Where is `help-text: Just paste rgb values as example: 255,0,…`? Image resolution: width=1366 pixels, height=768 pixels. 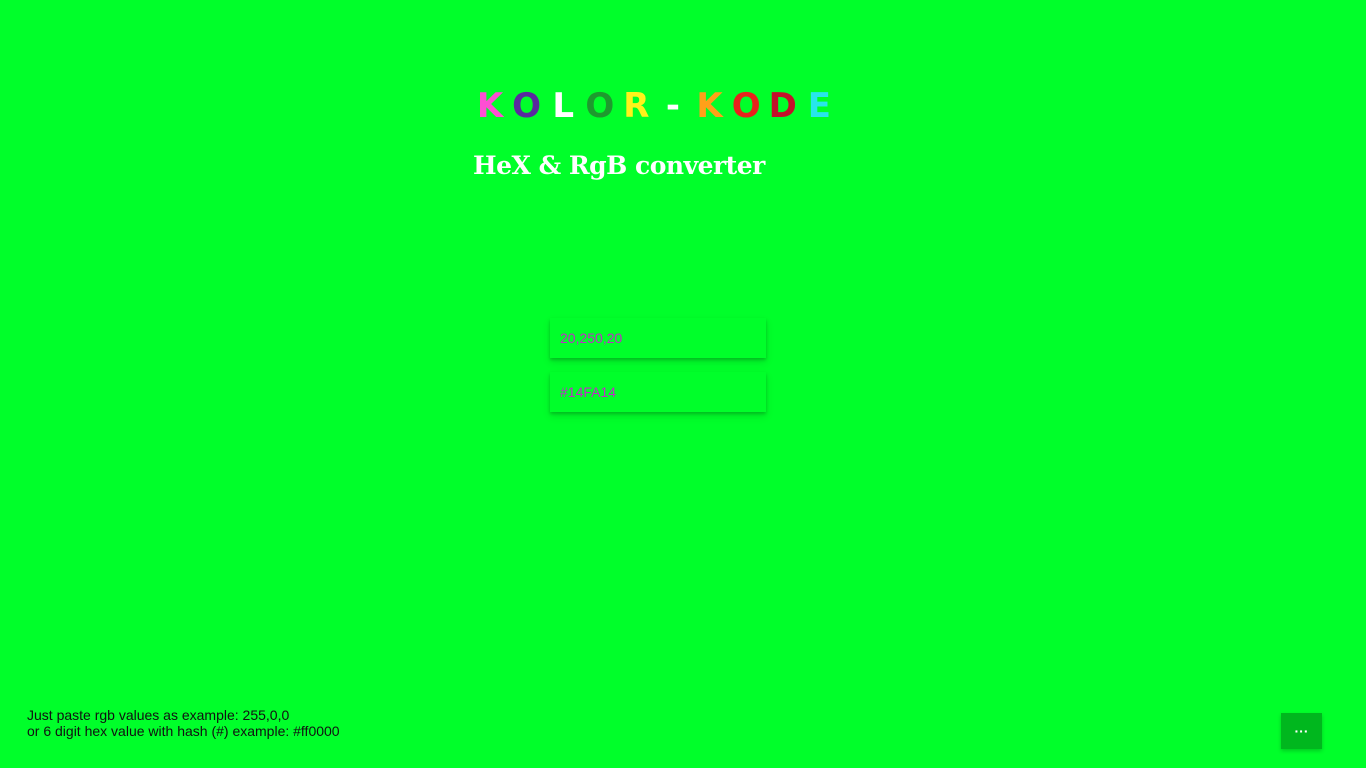
help-text: Just paste rgb values as example: 255,0,… is located at coordinates (183, 723).